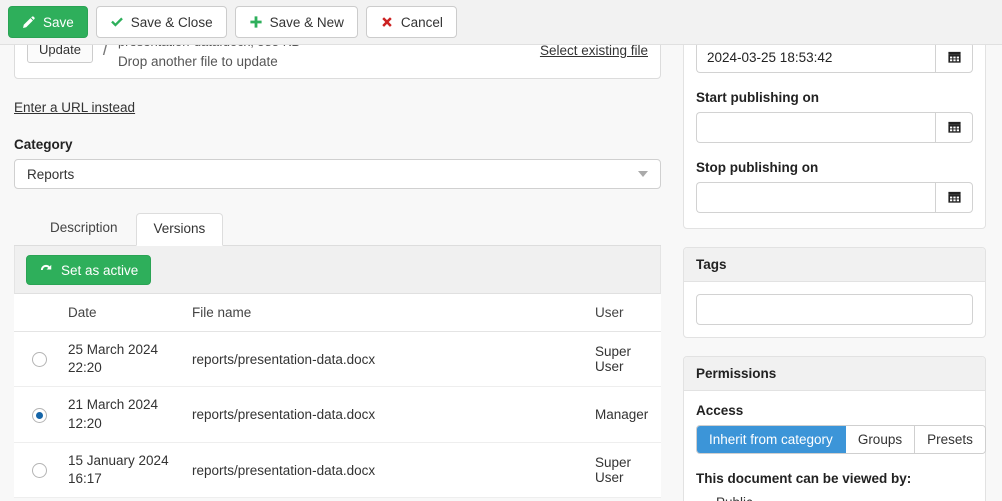 Image resolution: width=1002 pixels, height=501 pixels. Describe the element at coordinates (118, 460) in the screenshot. I see `row-date: 15 January 2024` at that location.